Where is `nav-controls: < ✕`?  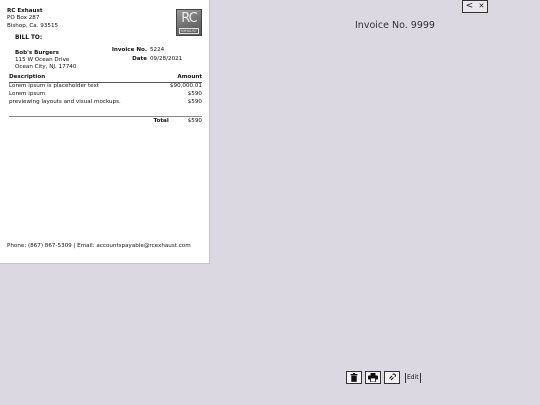
nav-controls: < ✕ is located at coordinates (475, 6).